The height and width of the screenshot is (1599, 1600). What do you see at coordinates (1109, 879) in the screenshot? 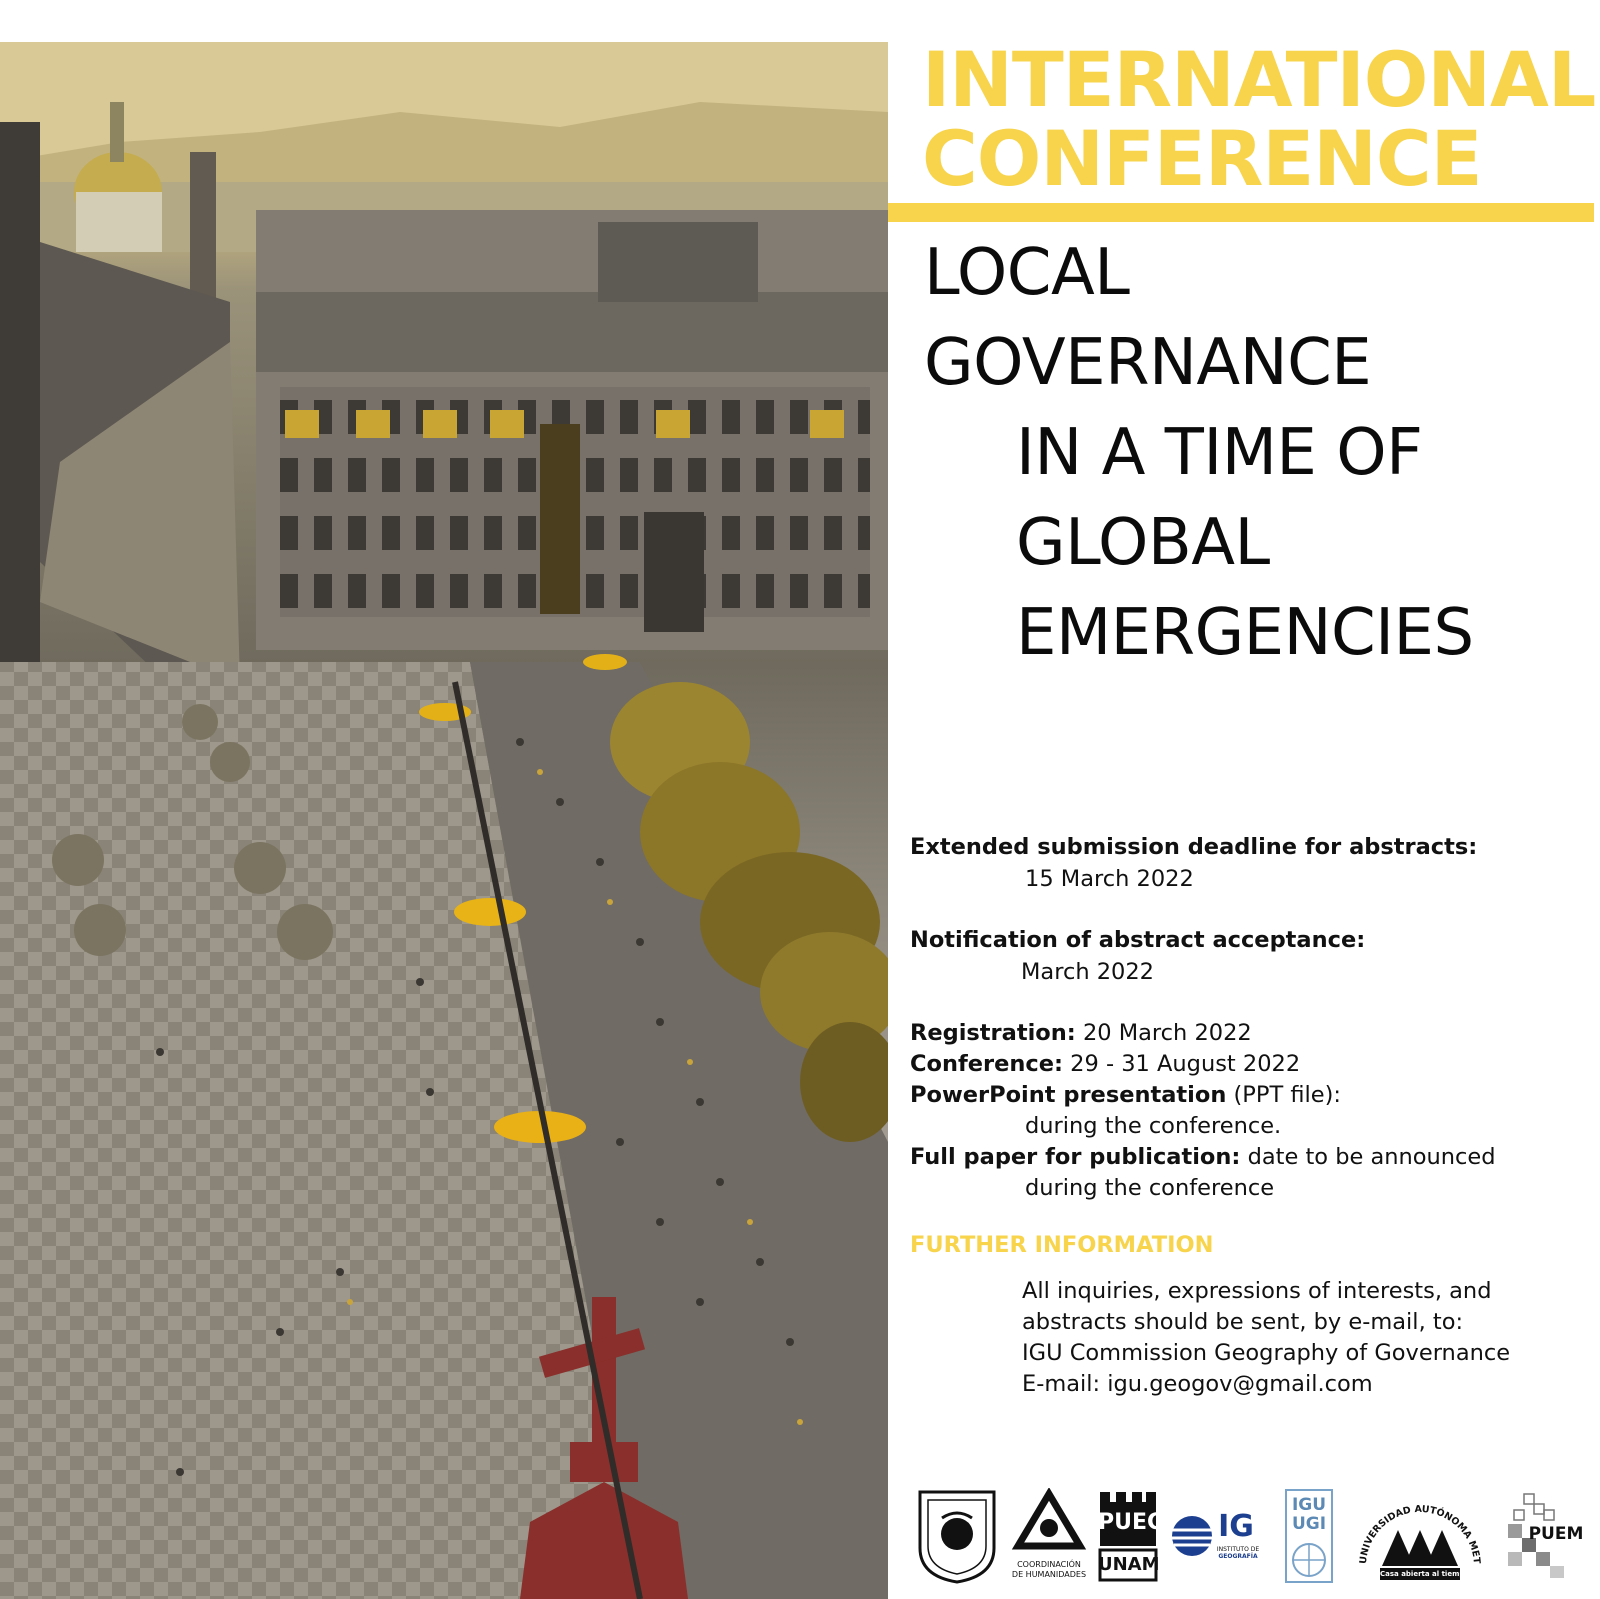
I see `deadline-value: 15 March 2022` at bounding box center [1109, 879].